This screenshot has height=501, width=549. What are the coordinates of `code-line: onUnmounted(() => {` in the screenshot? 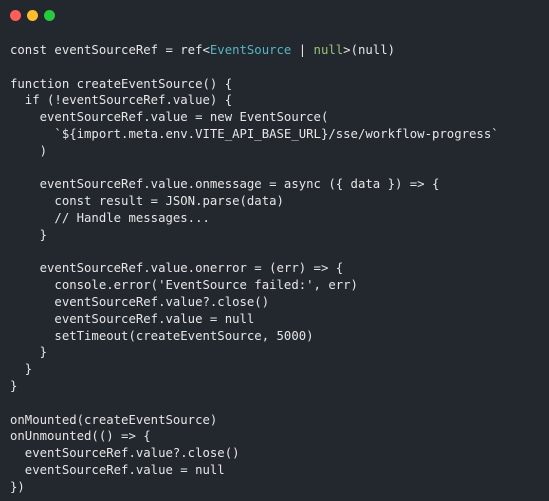 It's located at (80, 436).